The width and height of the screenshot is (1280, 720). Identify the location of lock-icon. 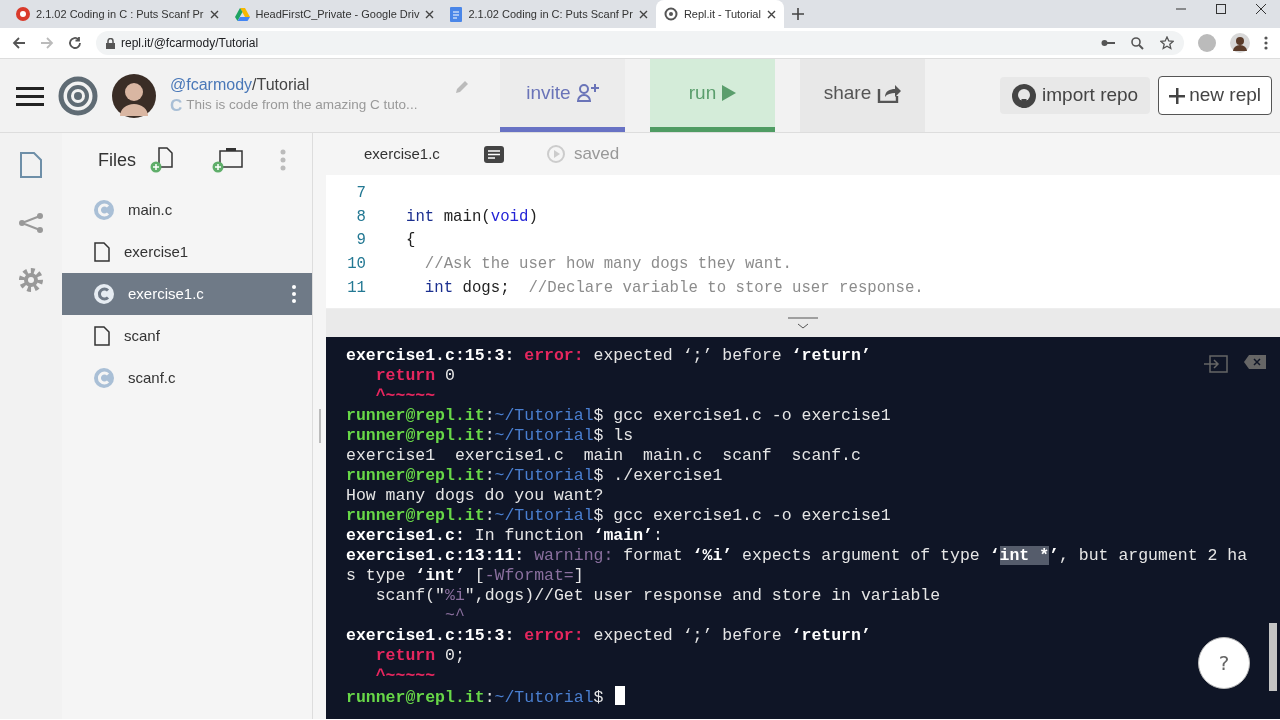
(110, 43).